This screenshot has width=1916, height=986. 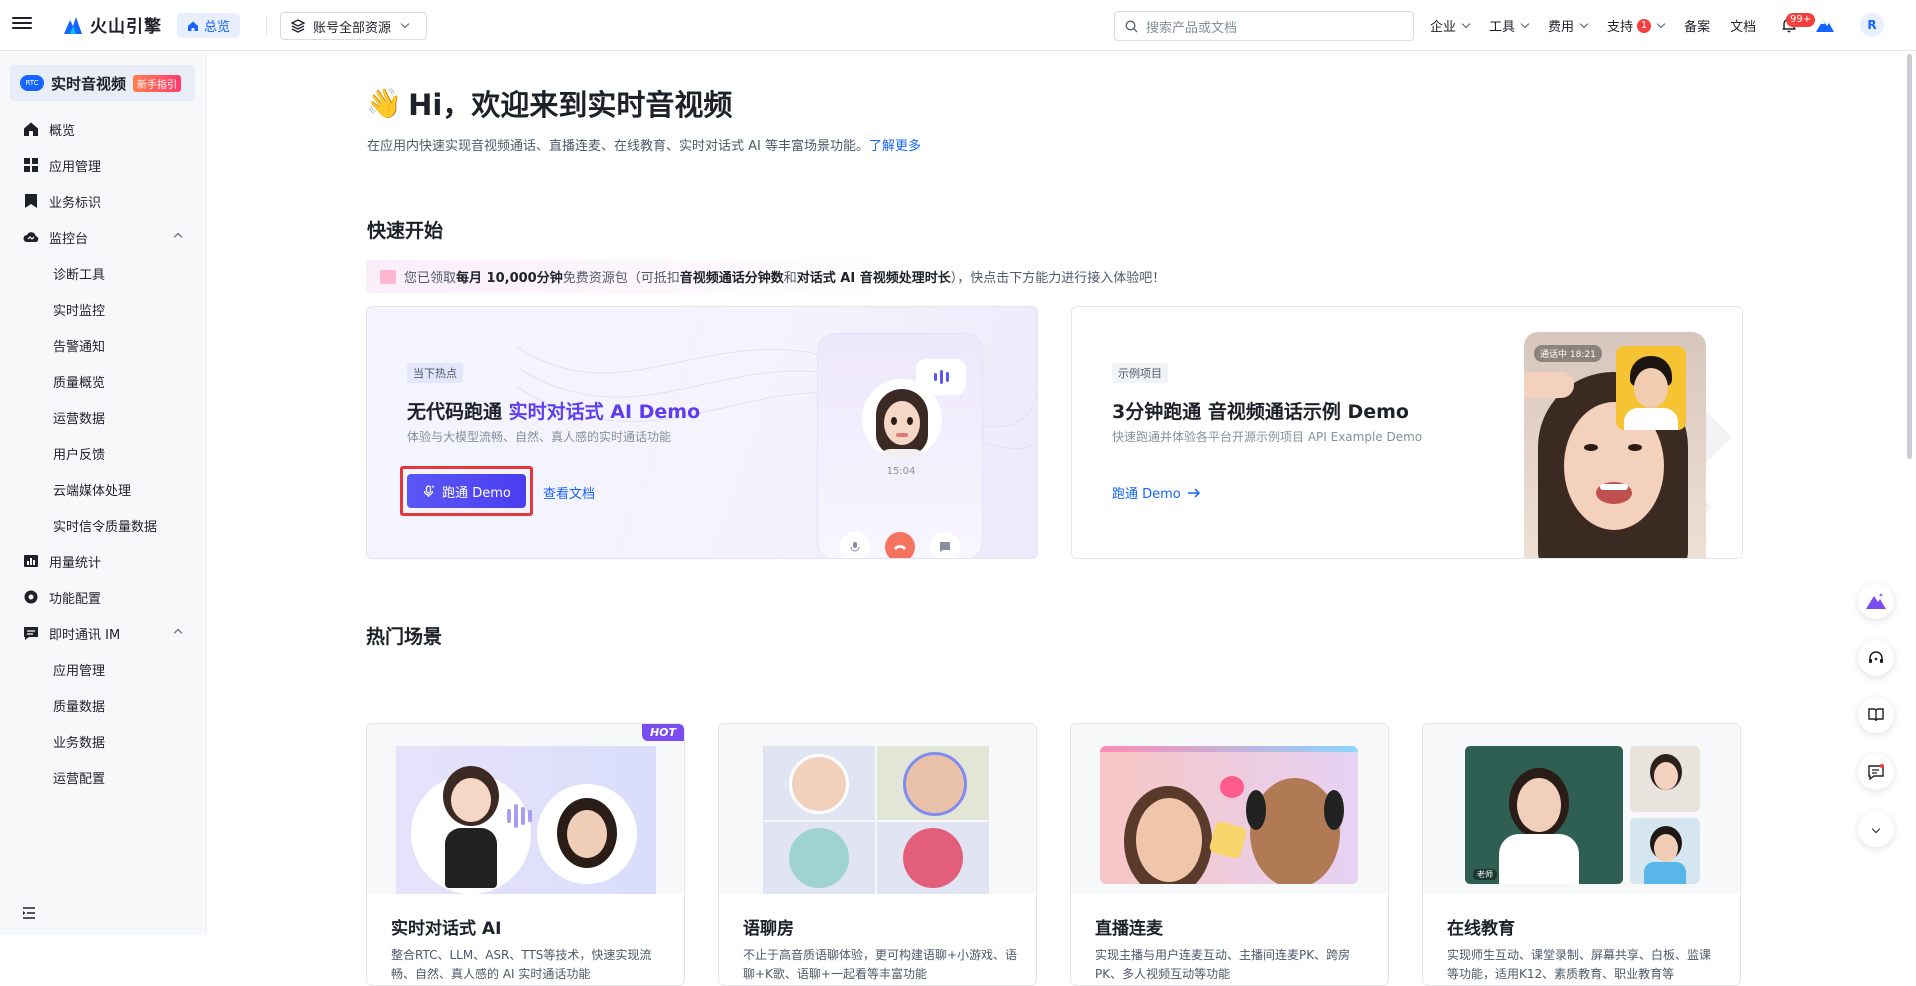 What do you see at coordinates (353, 26) in the screenshot?
I see `resource-selector: 账号全部资源` at bounding box center [353, 26].